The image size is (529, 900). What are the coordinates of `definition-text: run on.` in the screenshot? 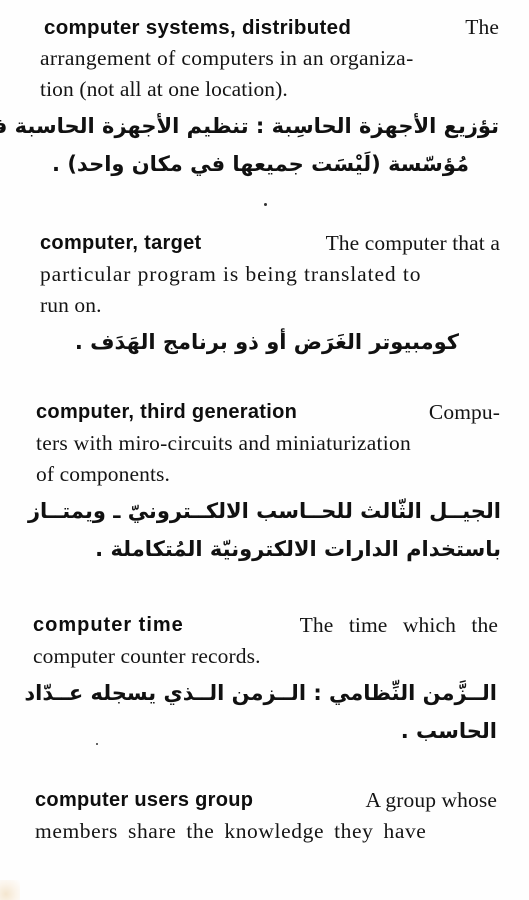 It's located at (71, 305).